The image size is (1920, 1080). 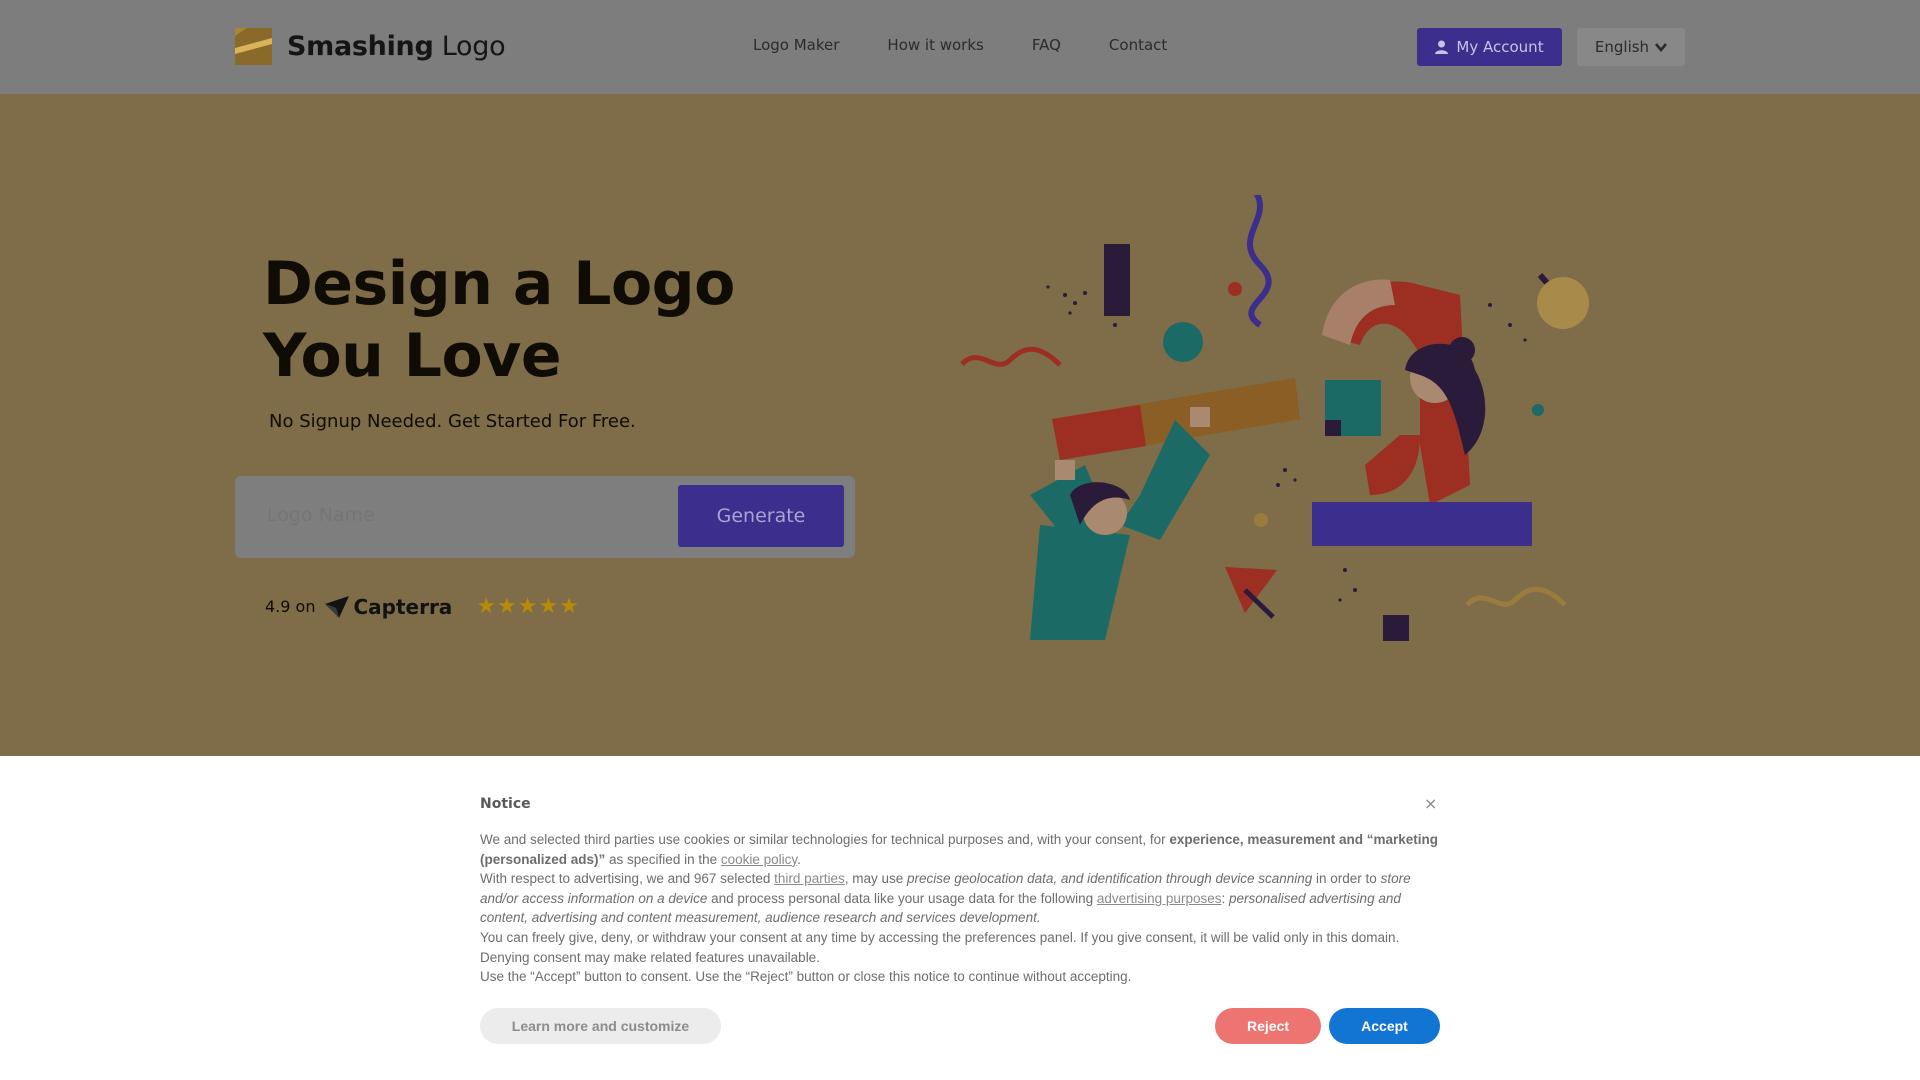 I want to click on my-account-button: My Account, so click(x=1489, y=47).